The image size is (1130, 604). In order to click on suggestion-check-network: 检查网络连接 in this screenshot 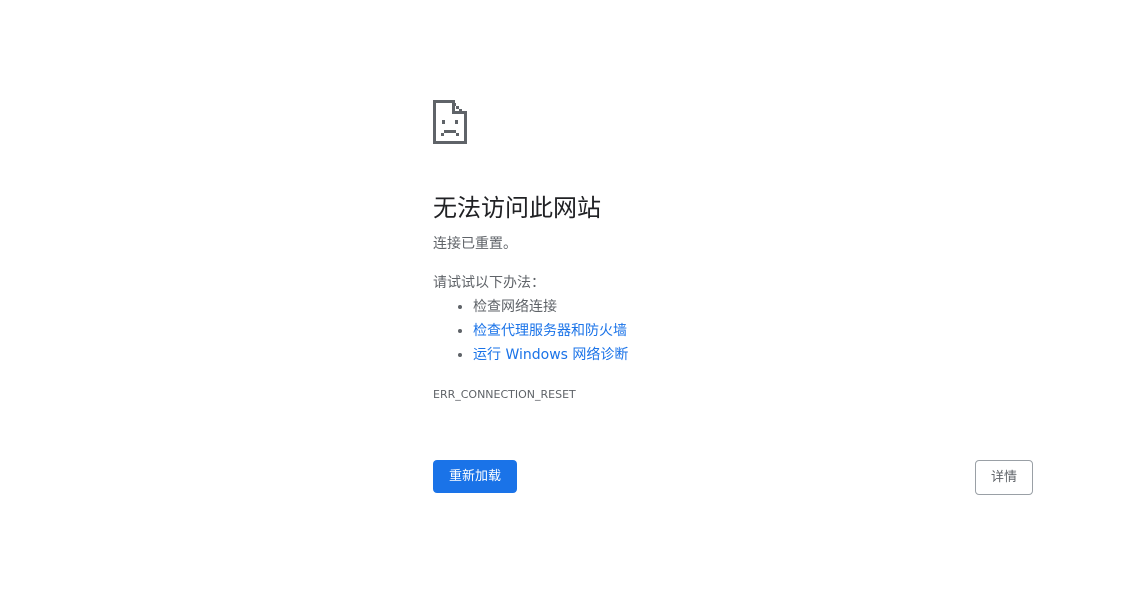, I will do `click(753, 307)`.